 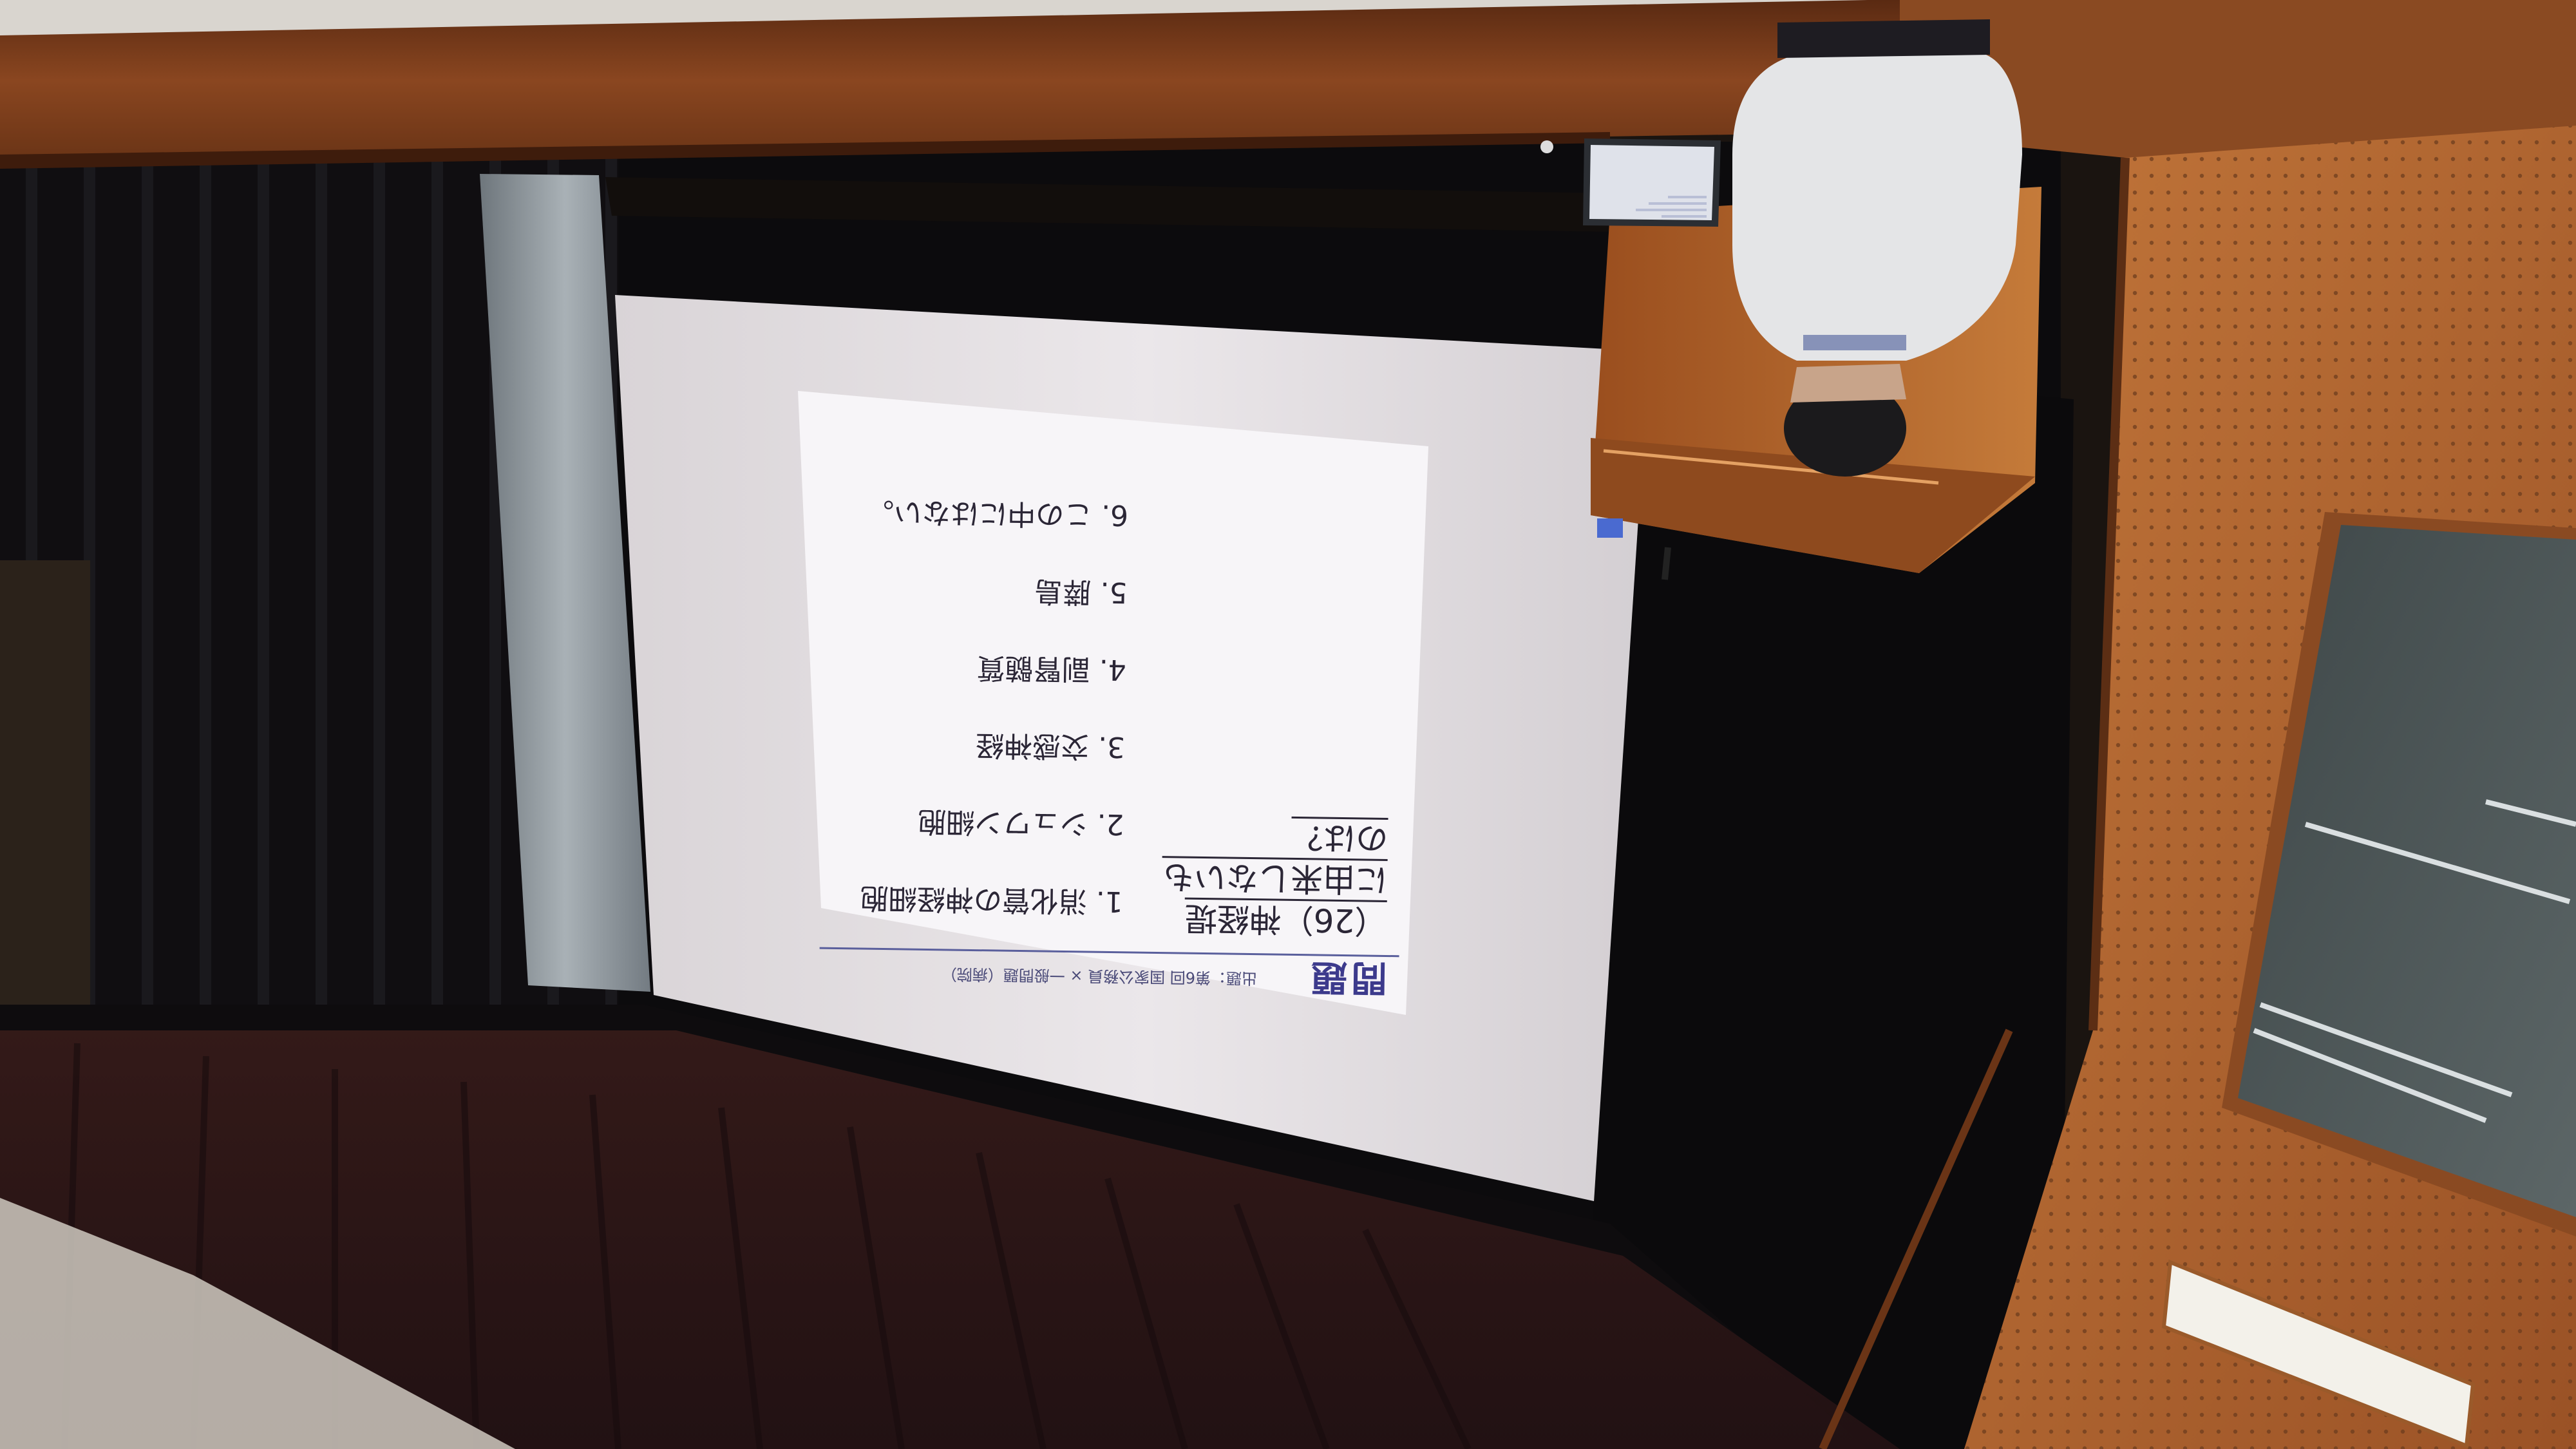 I want to click on presenter-shirt, so click(x=1877, y=207).